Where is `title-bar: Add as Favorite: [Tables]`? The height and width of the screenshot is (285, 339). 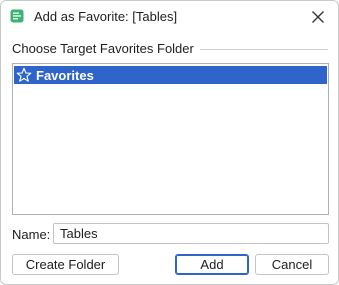 title-bar: Add as Favorite: [Tables] is located at coordinates (169, 17).